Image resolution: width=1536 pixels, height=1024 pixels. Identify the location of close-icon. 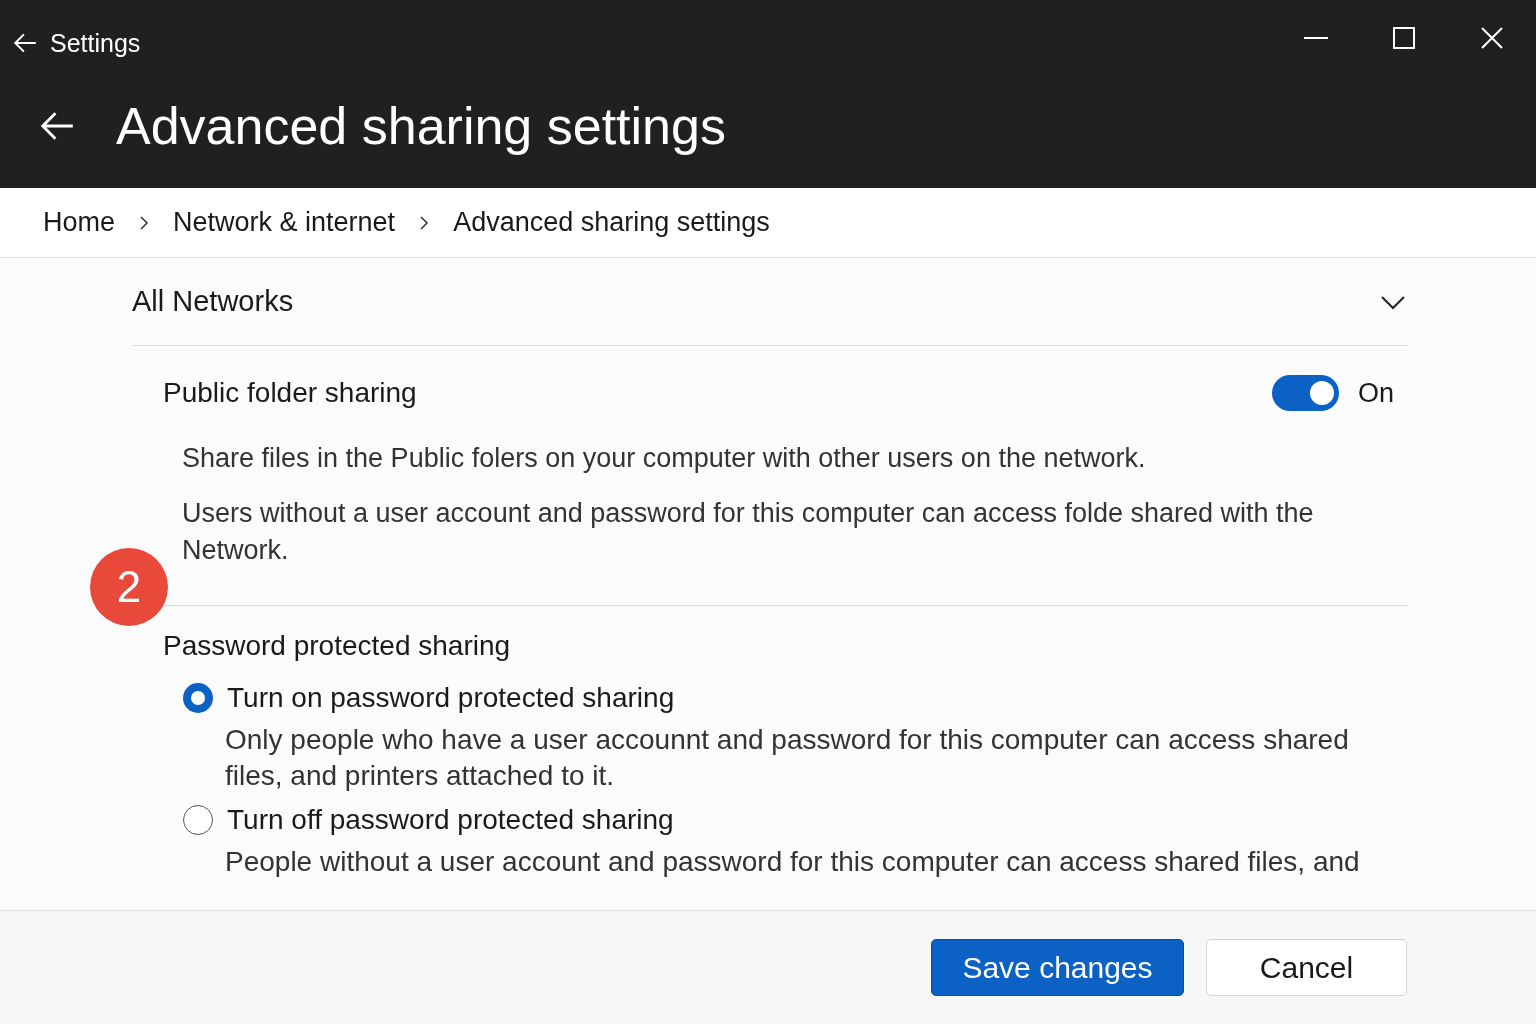
(1492, 38).